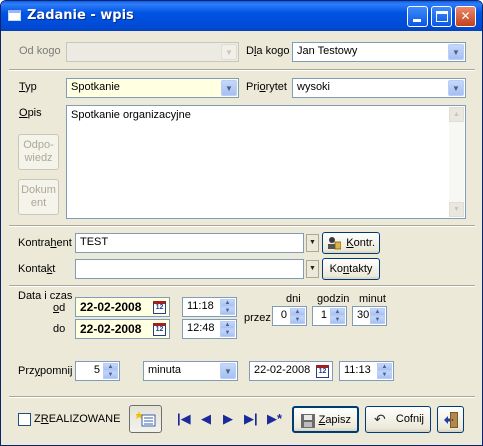  I want to click on cofnij-label: Cofnij, so click(409, 419).